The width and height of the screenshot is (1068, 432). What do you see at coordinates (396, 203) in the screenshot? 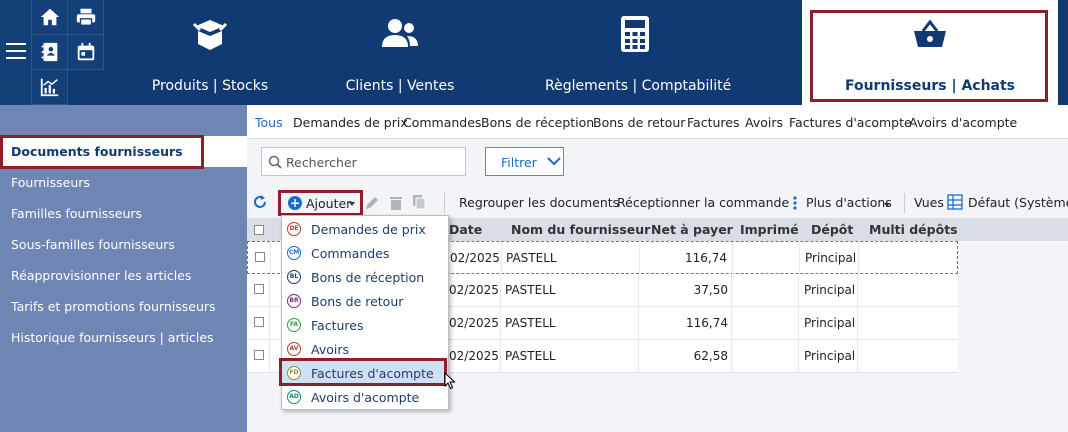
I see `trash-icon` at bounding box center [396, 203].